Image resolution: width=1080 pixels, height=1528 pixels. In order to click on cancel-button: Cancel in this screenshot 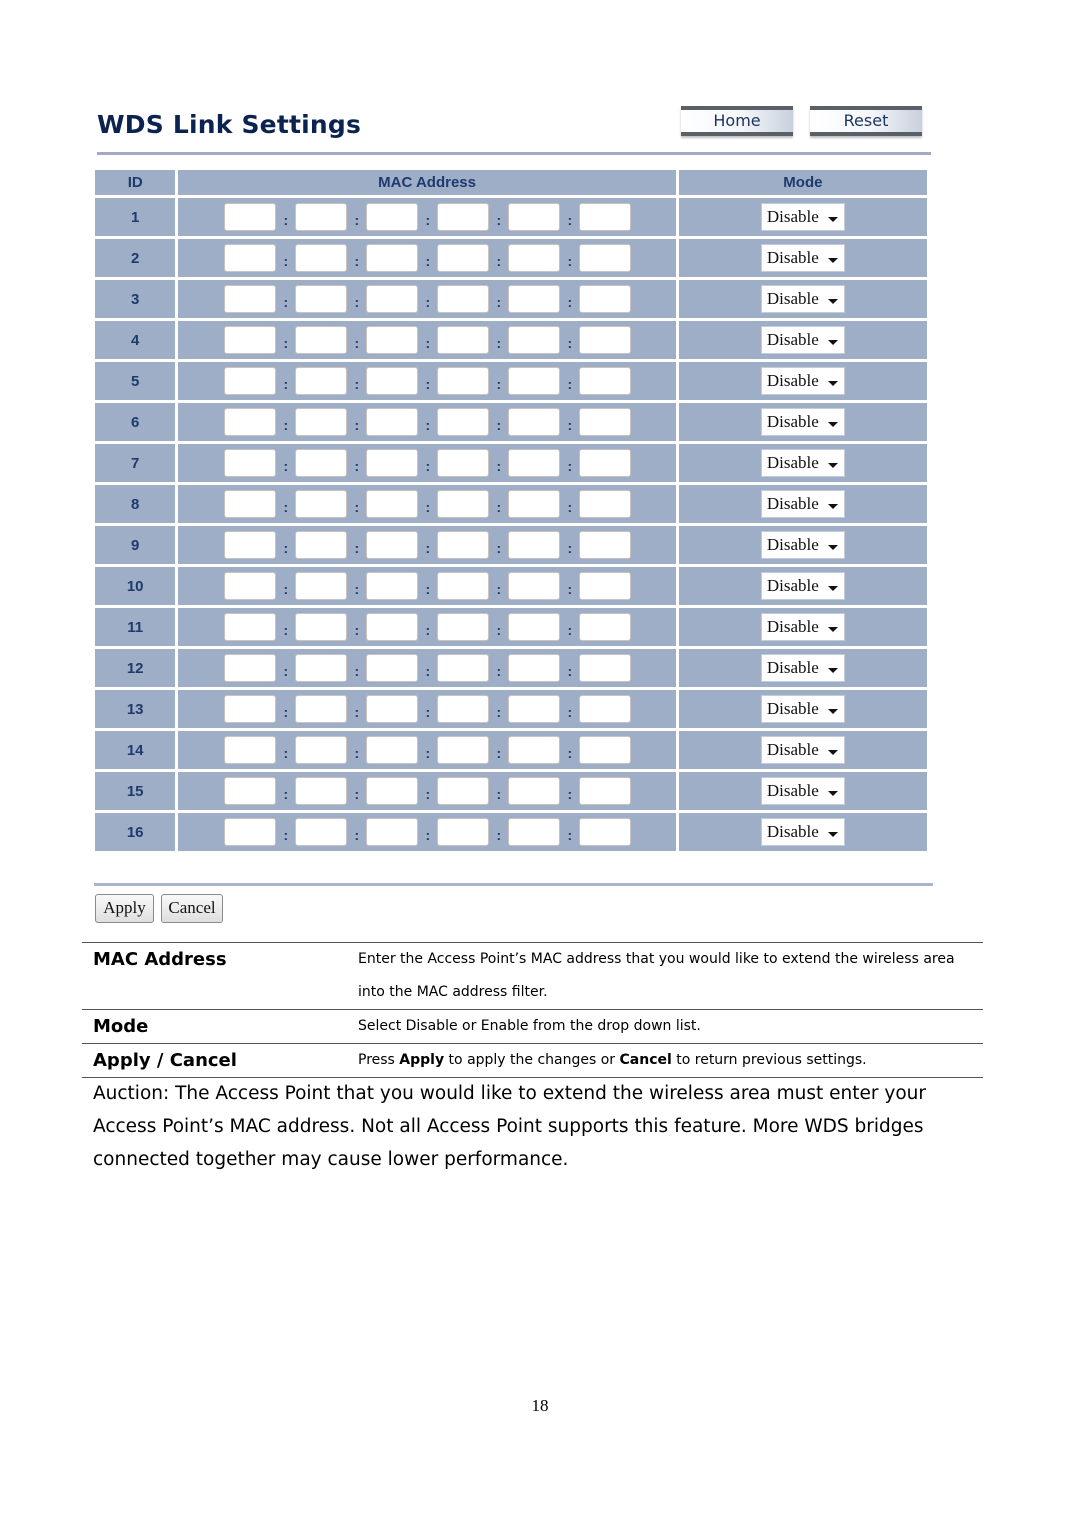, I will do `click(192, 908)`.